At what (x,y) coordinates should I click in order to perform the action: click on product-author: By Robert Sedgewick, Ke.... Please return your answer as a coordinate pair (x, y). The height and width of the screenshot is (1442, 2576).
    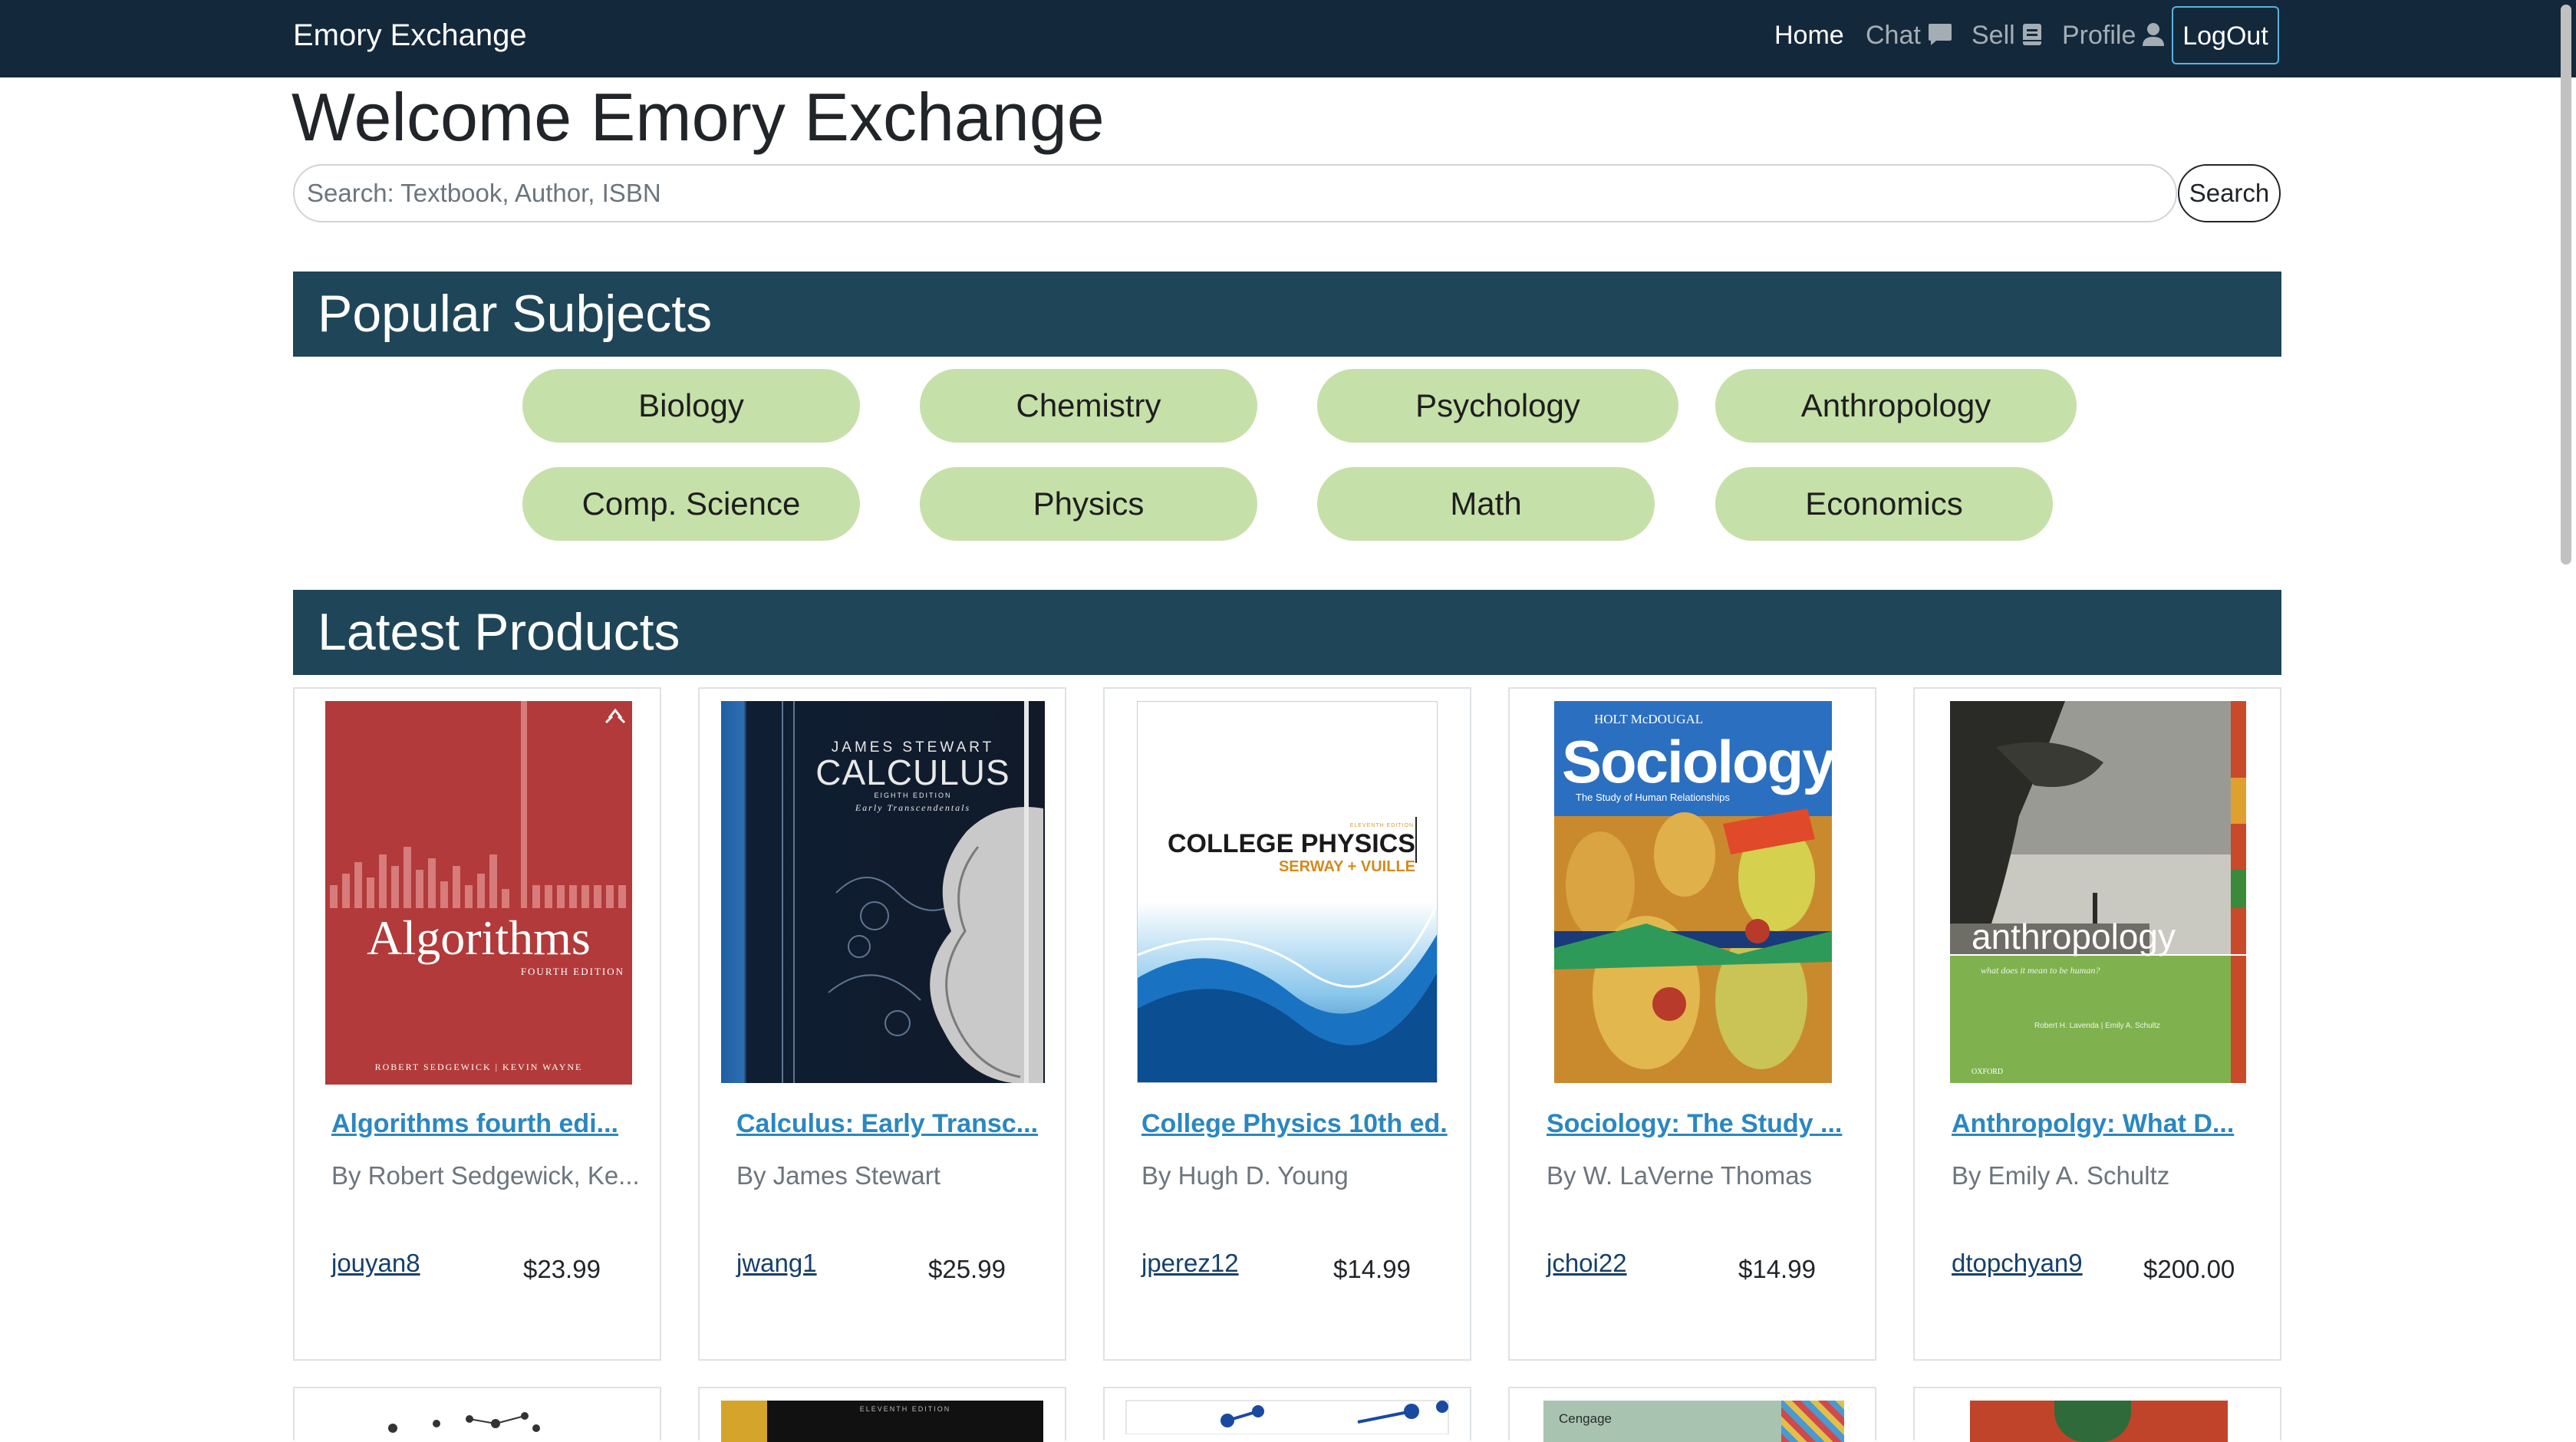
    Looking at the image, I should click on (484, 1175).